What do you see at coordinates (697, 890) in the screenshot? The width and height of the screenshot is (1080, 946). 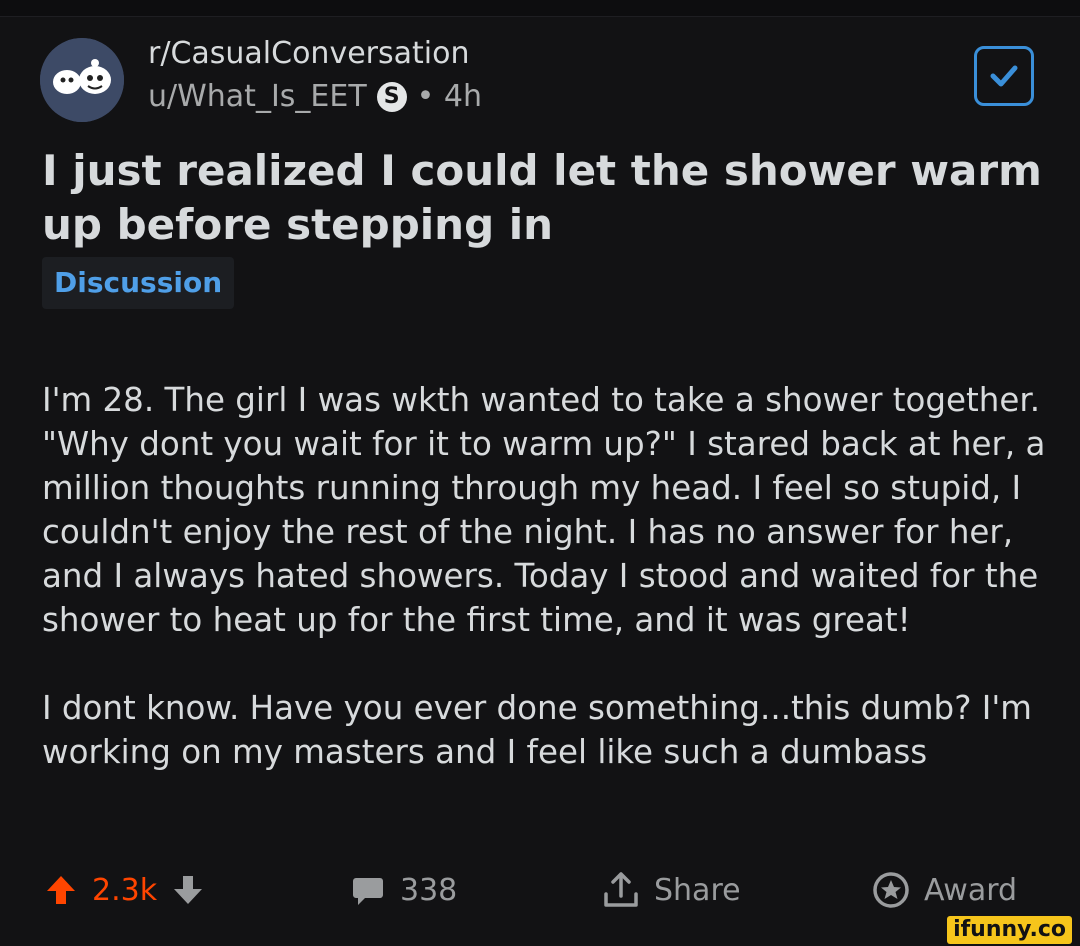 I see `share-label: Share` at bounding box center [697, 890].